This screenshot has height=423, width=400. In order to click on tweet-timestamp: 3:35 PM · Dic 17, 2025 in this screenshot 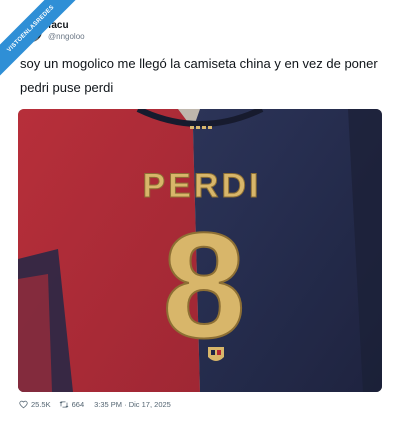, I will do `click(132, 404)`.